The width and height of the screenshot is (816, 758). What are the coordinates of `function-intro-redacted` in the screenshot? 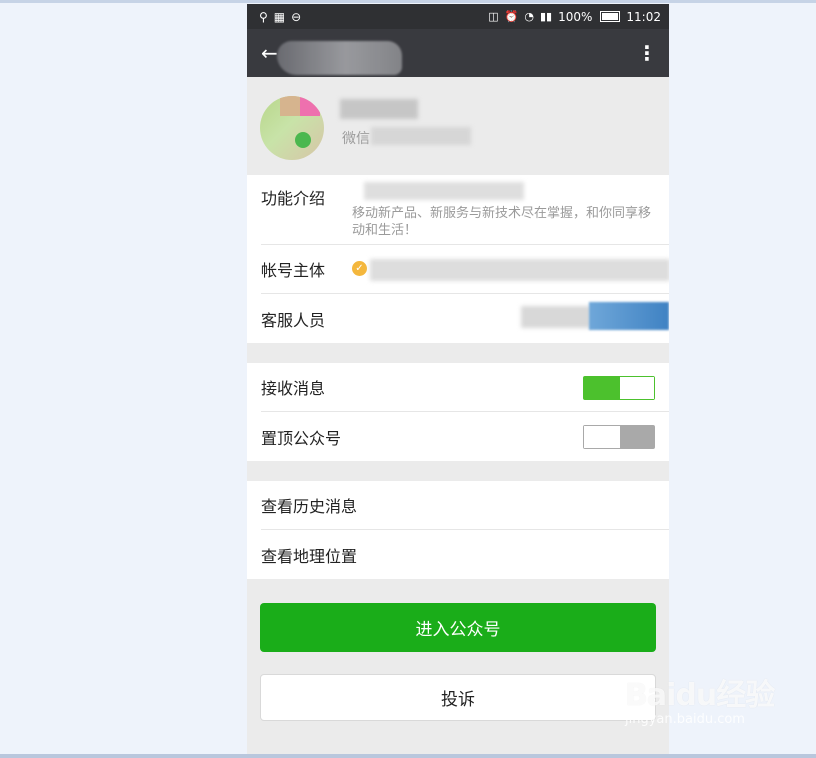 It's located at (444, 191).